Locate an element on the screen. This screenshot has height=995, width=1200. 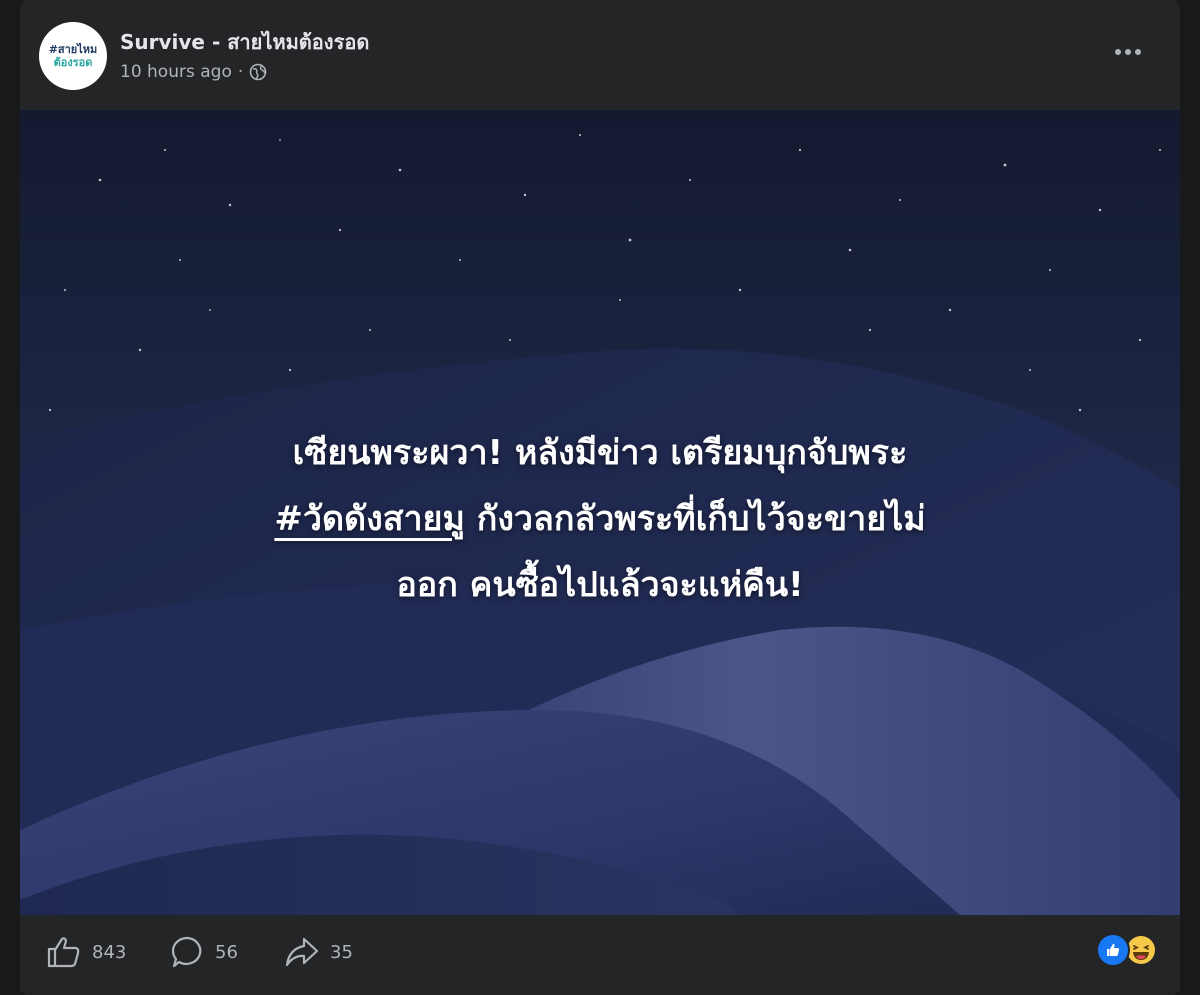
avatar-text-top: #สายไหม is located at coordinates (73, 49).